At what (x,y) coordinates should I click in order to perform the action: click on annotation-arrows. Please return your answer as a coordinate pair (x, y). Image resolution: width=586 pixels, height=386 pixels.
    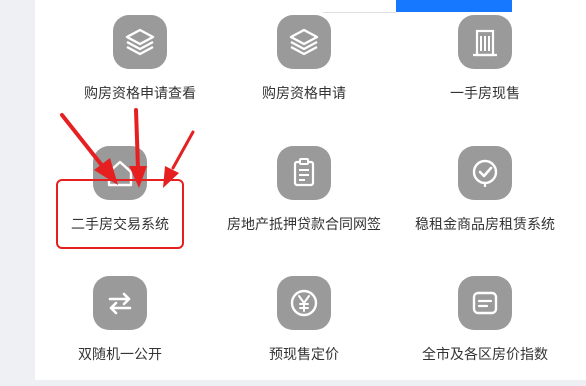
    Looking at the image, I should click on (127, 148).